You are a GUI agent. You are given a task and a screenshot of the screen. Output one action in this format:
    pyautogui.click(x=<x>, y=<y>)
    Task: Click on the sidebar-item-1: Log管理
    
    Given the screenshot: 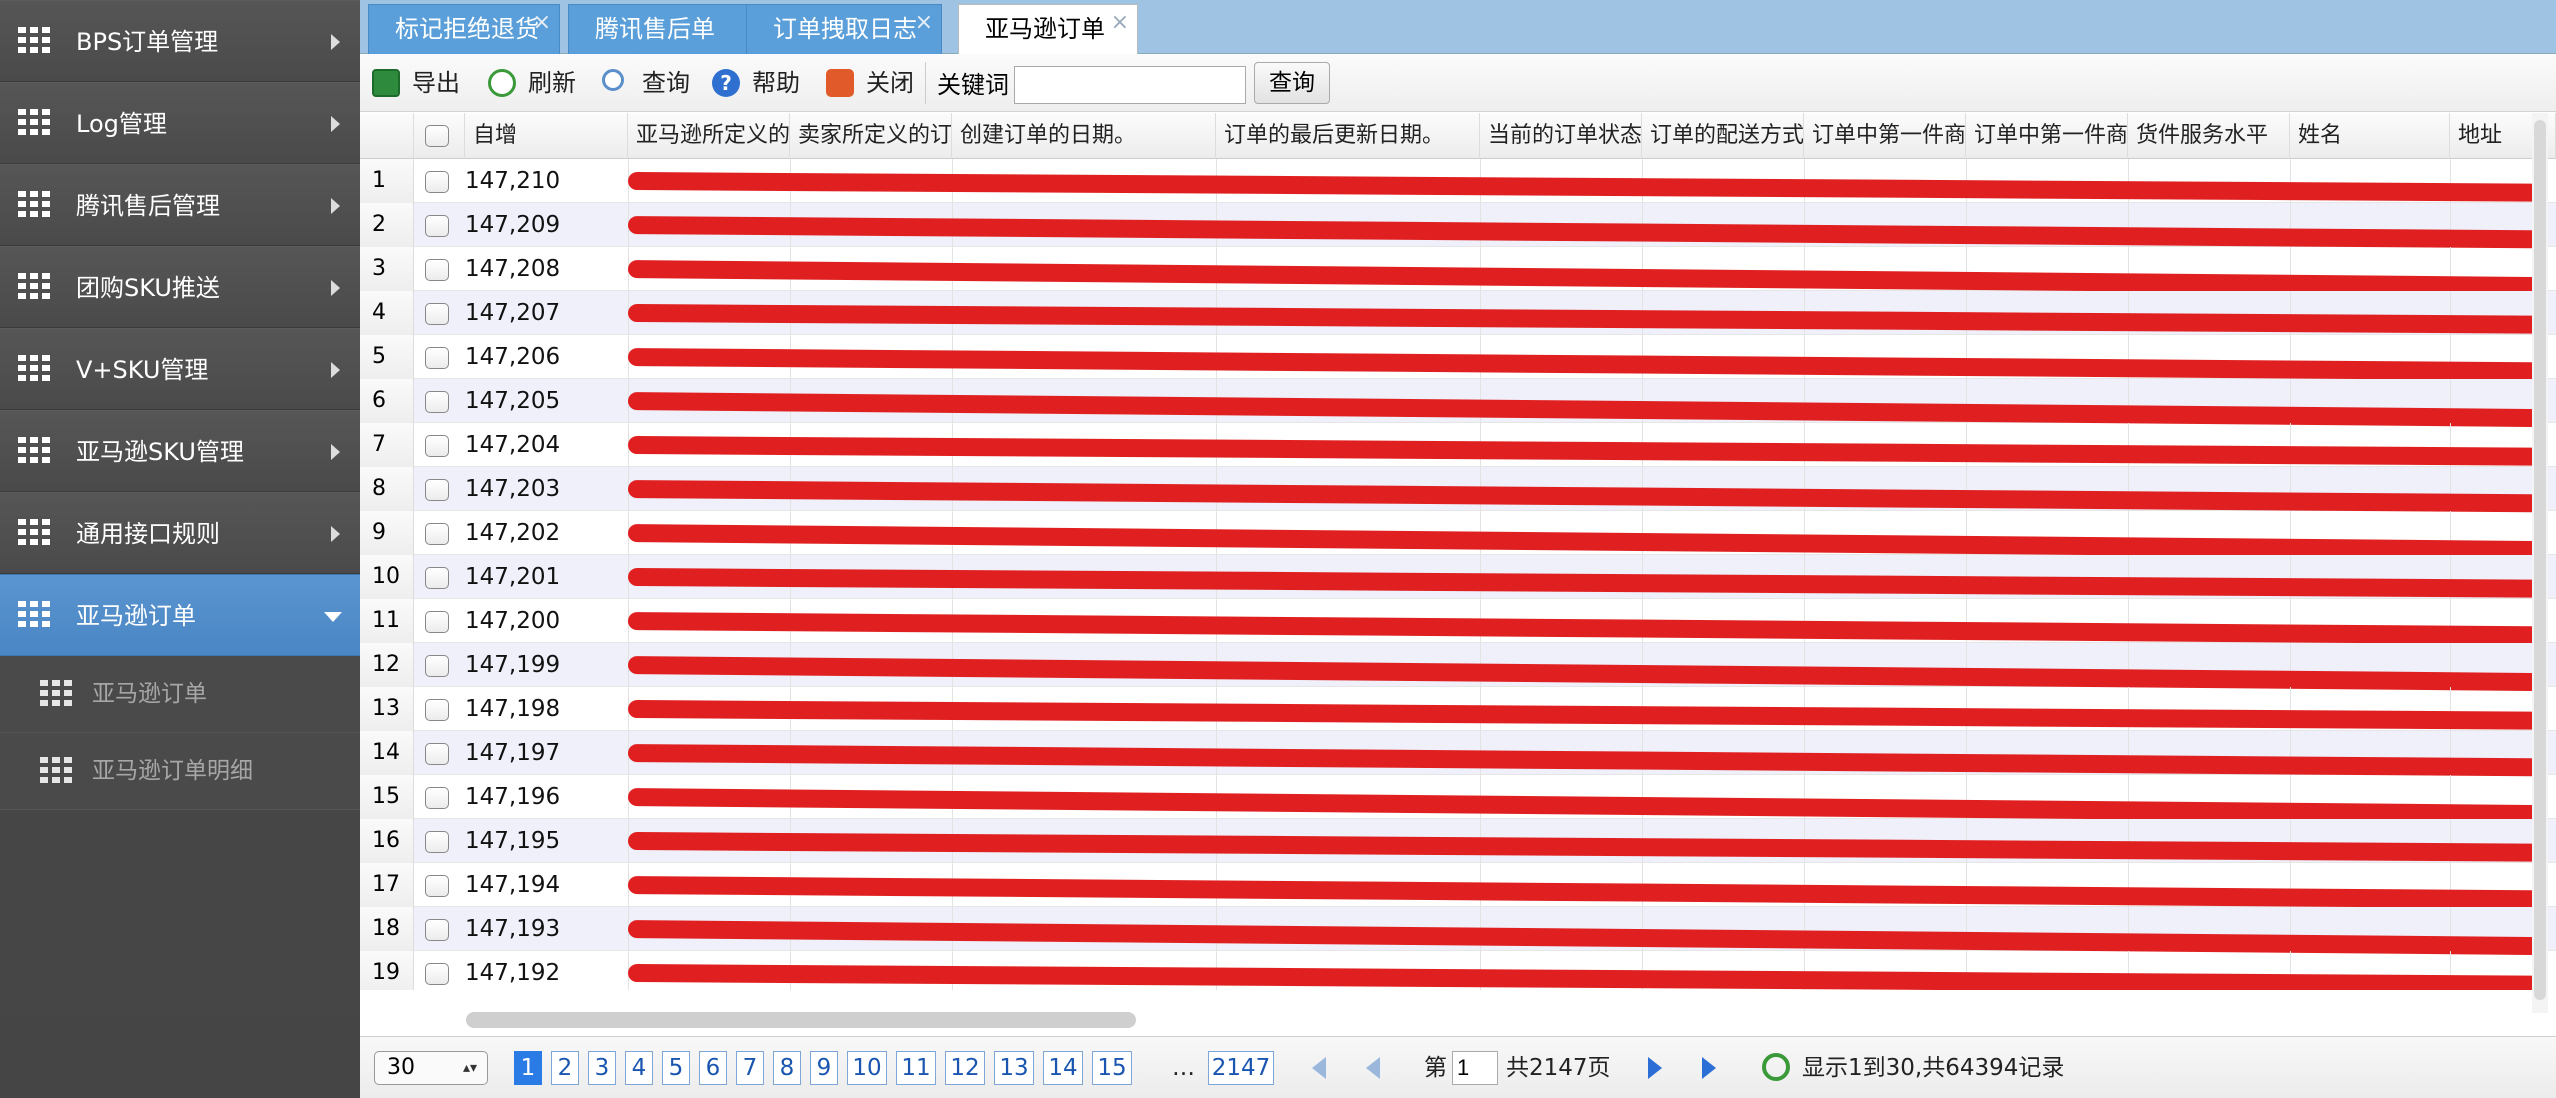 What is the action you would take?
    pyautogui.click(x=180, y=123)
    